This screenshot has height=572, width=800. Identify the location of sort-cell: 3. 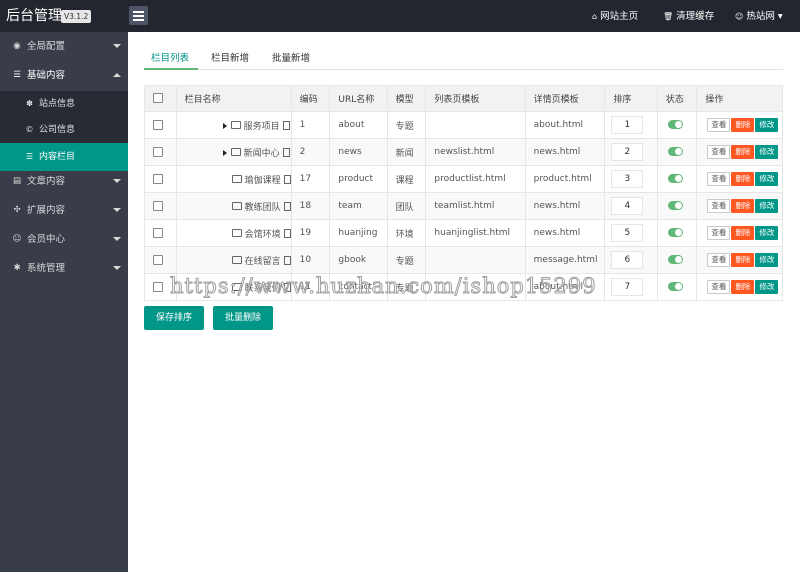
(631, 179).